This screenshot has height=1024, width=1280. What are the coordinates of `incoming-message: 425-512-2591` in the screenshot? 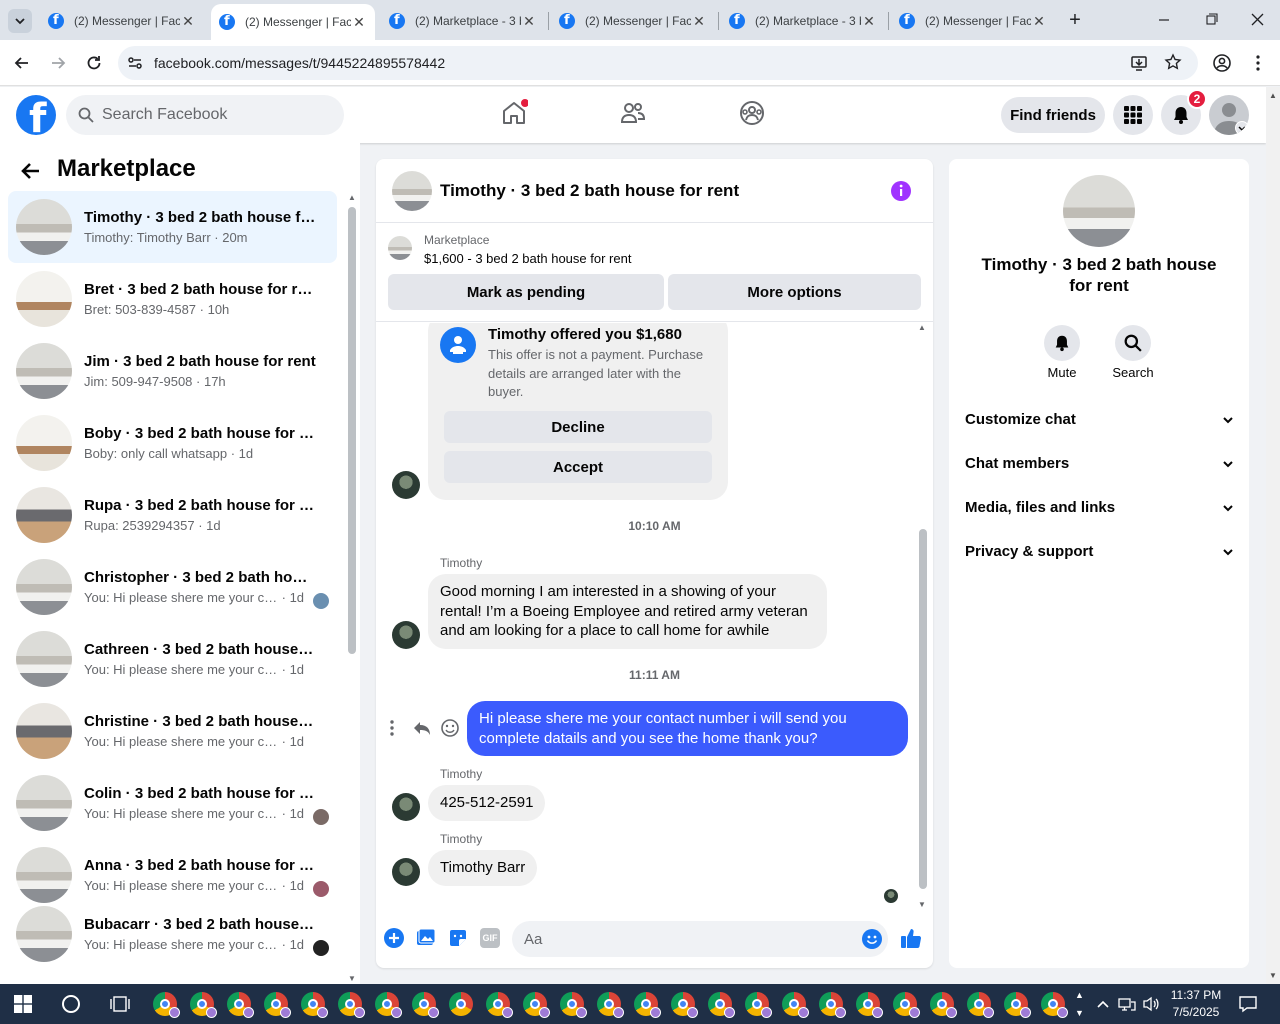 It's located at (487, 803).